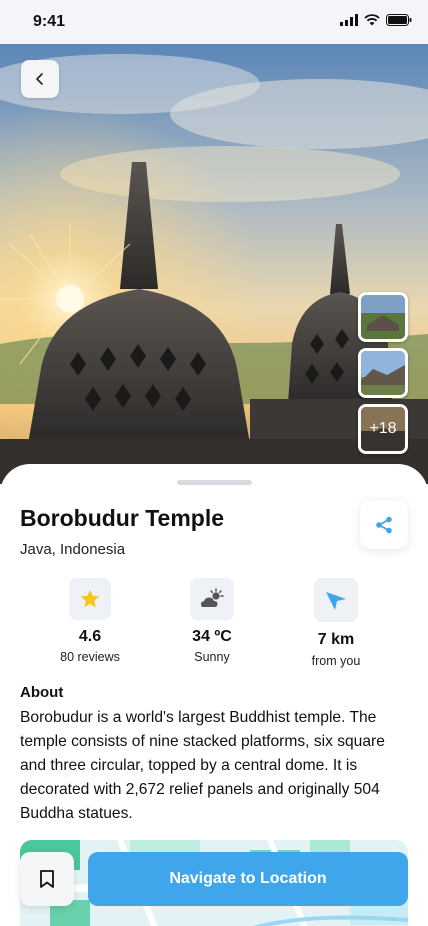  Describe the element at coordinates (49, 21) in the screenshot. I see `status-time: 9:41` at that location.